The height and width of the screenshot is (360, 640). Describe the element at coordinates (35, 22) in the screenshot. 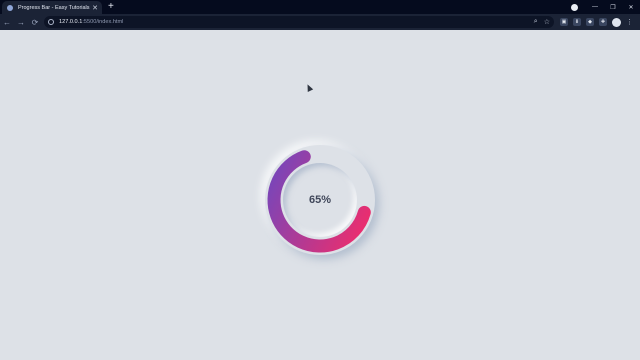

I see `reload-button: ⟳` at that location.